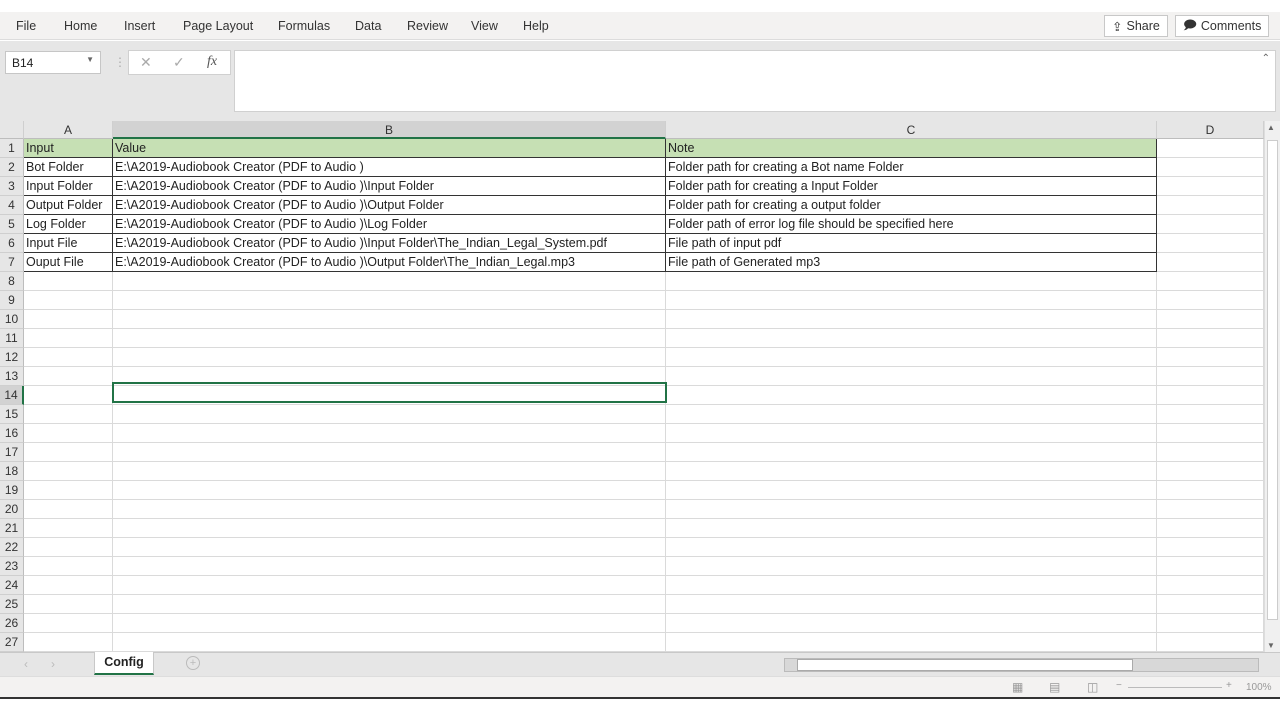 The width and height of the screenshot is (1280, 720). Describe the element at coordinates (1272, 380) in the screenshot. I see `scroll-thumb` at that location.